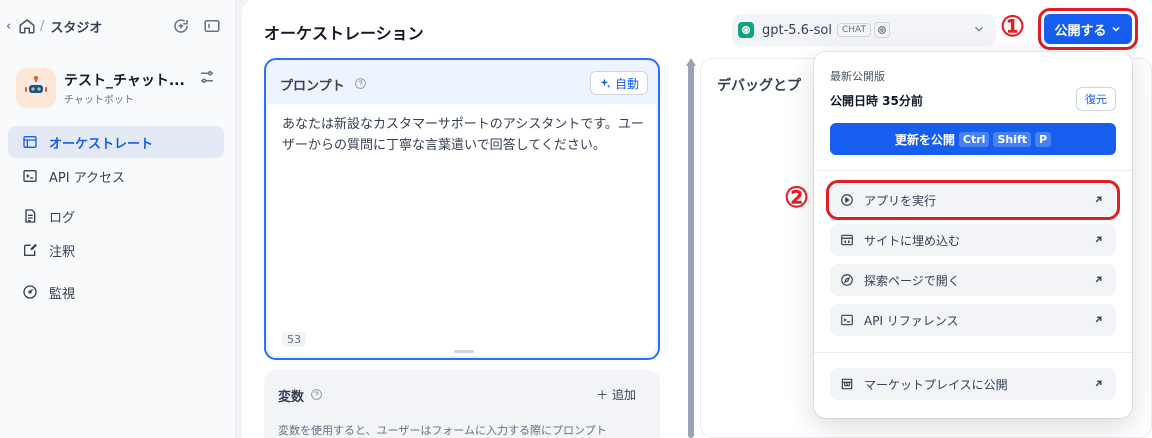 The height and width of the screenshot is (438, 1152). I want to click on sidebar-item-logs: ログ, so click(116, 216).